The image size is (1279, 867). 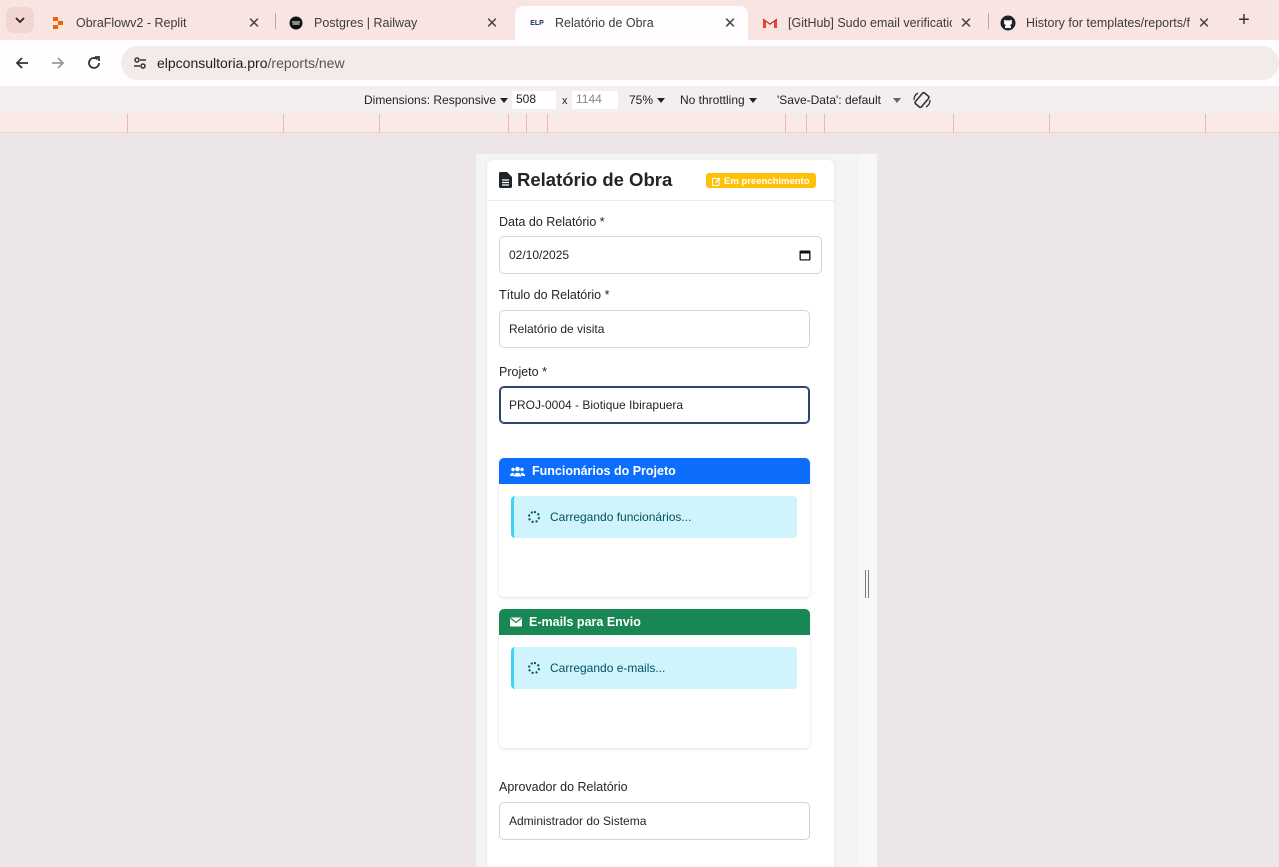 I want to click on tab-github: History for templates/reports/fo ✕, so click(x=1104, y=23).